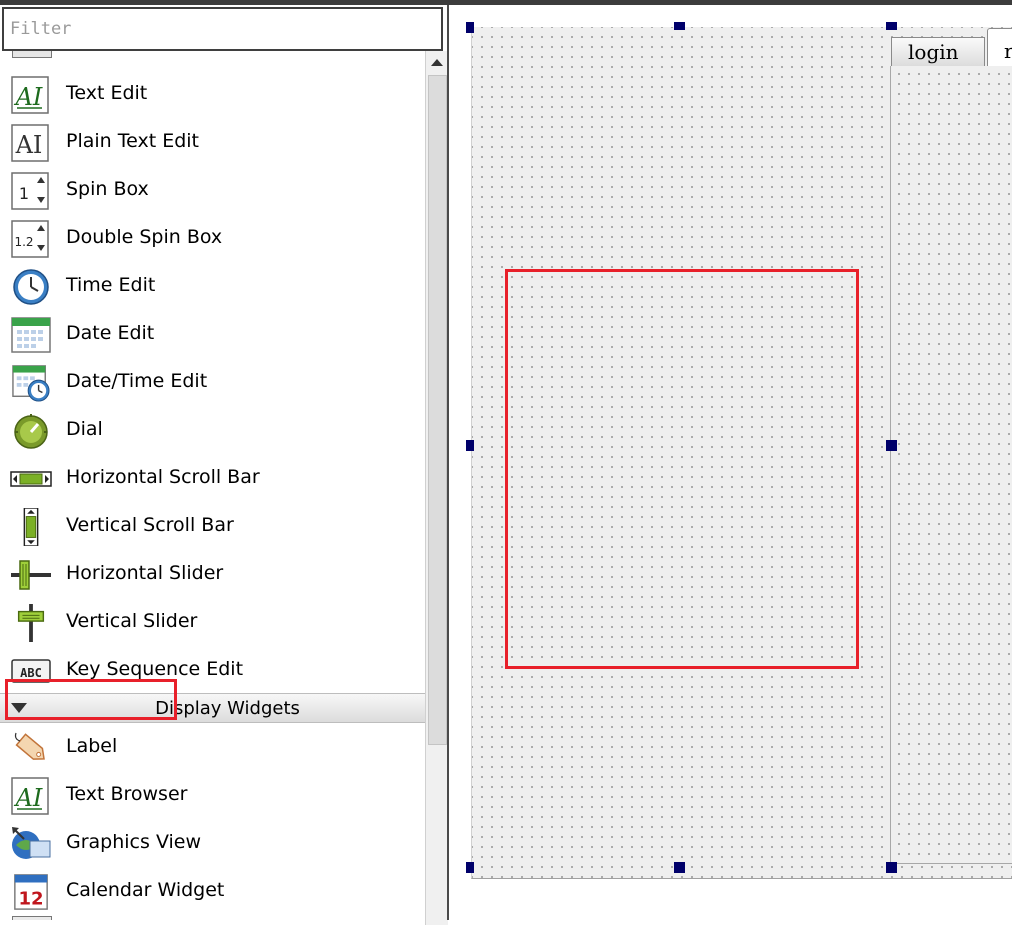 This screenshot has height=925, width=1012. What do you see at coordinates (31, 623) in the screenshot?
I see `vertical-slider-icon` at bounding box center [31, 623].